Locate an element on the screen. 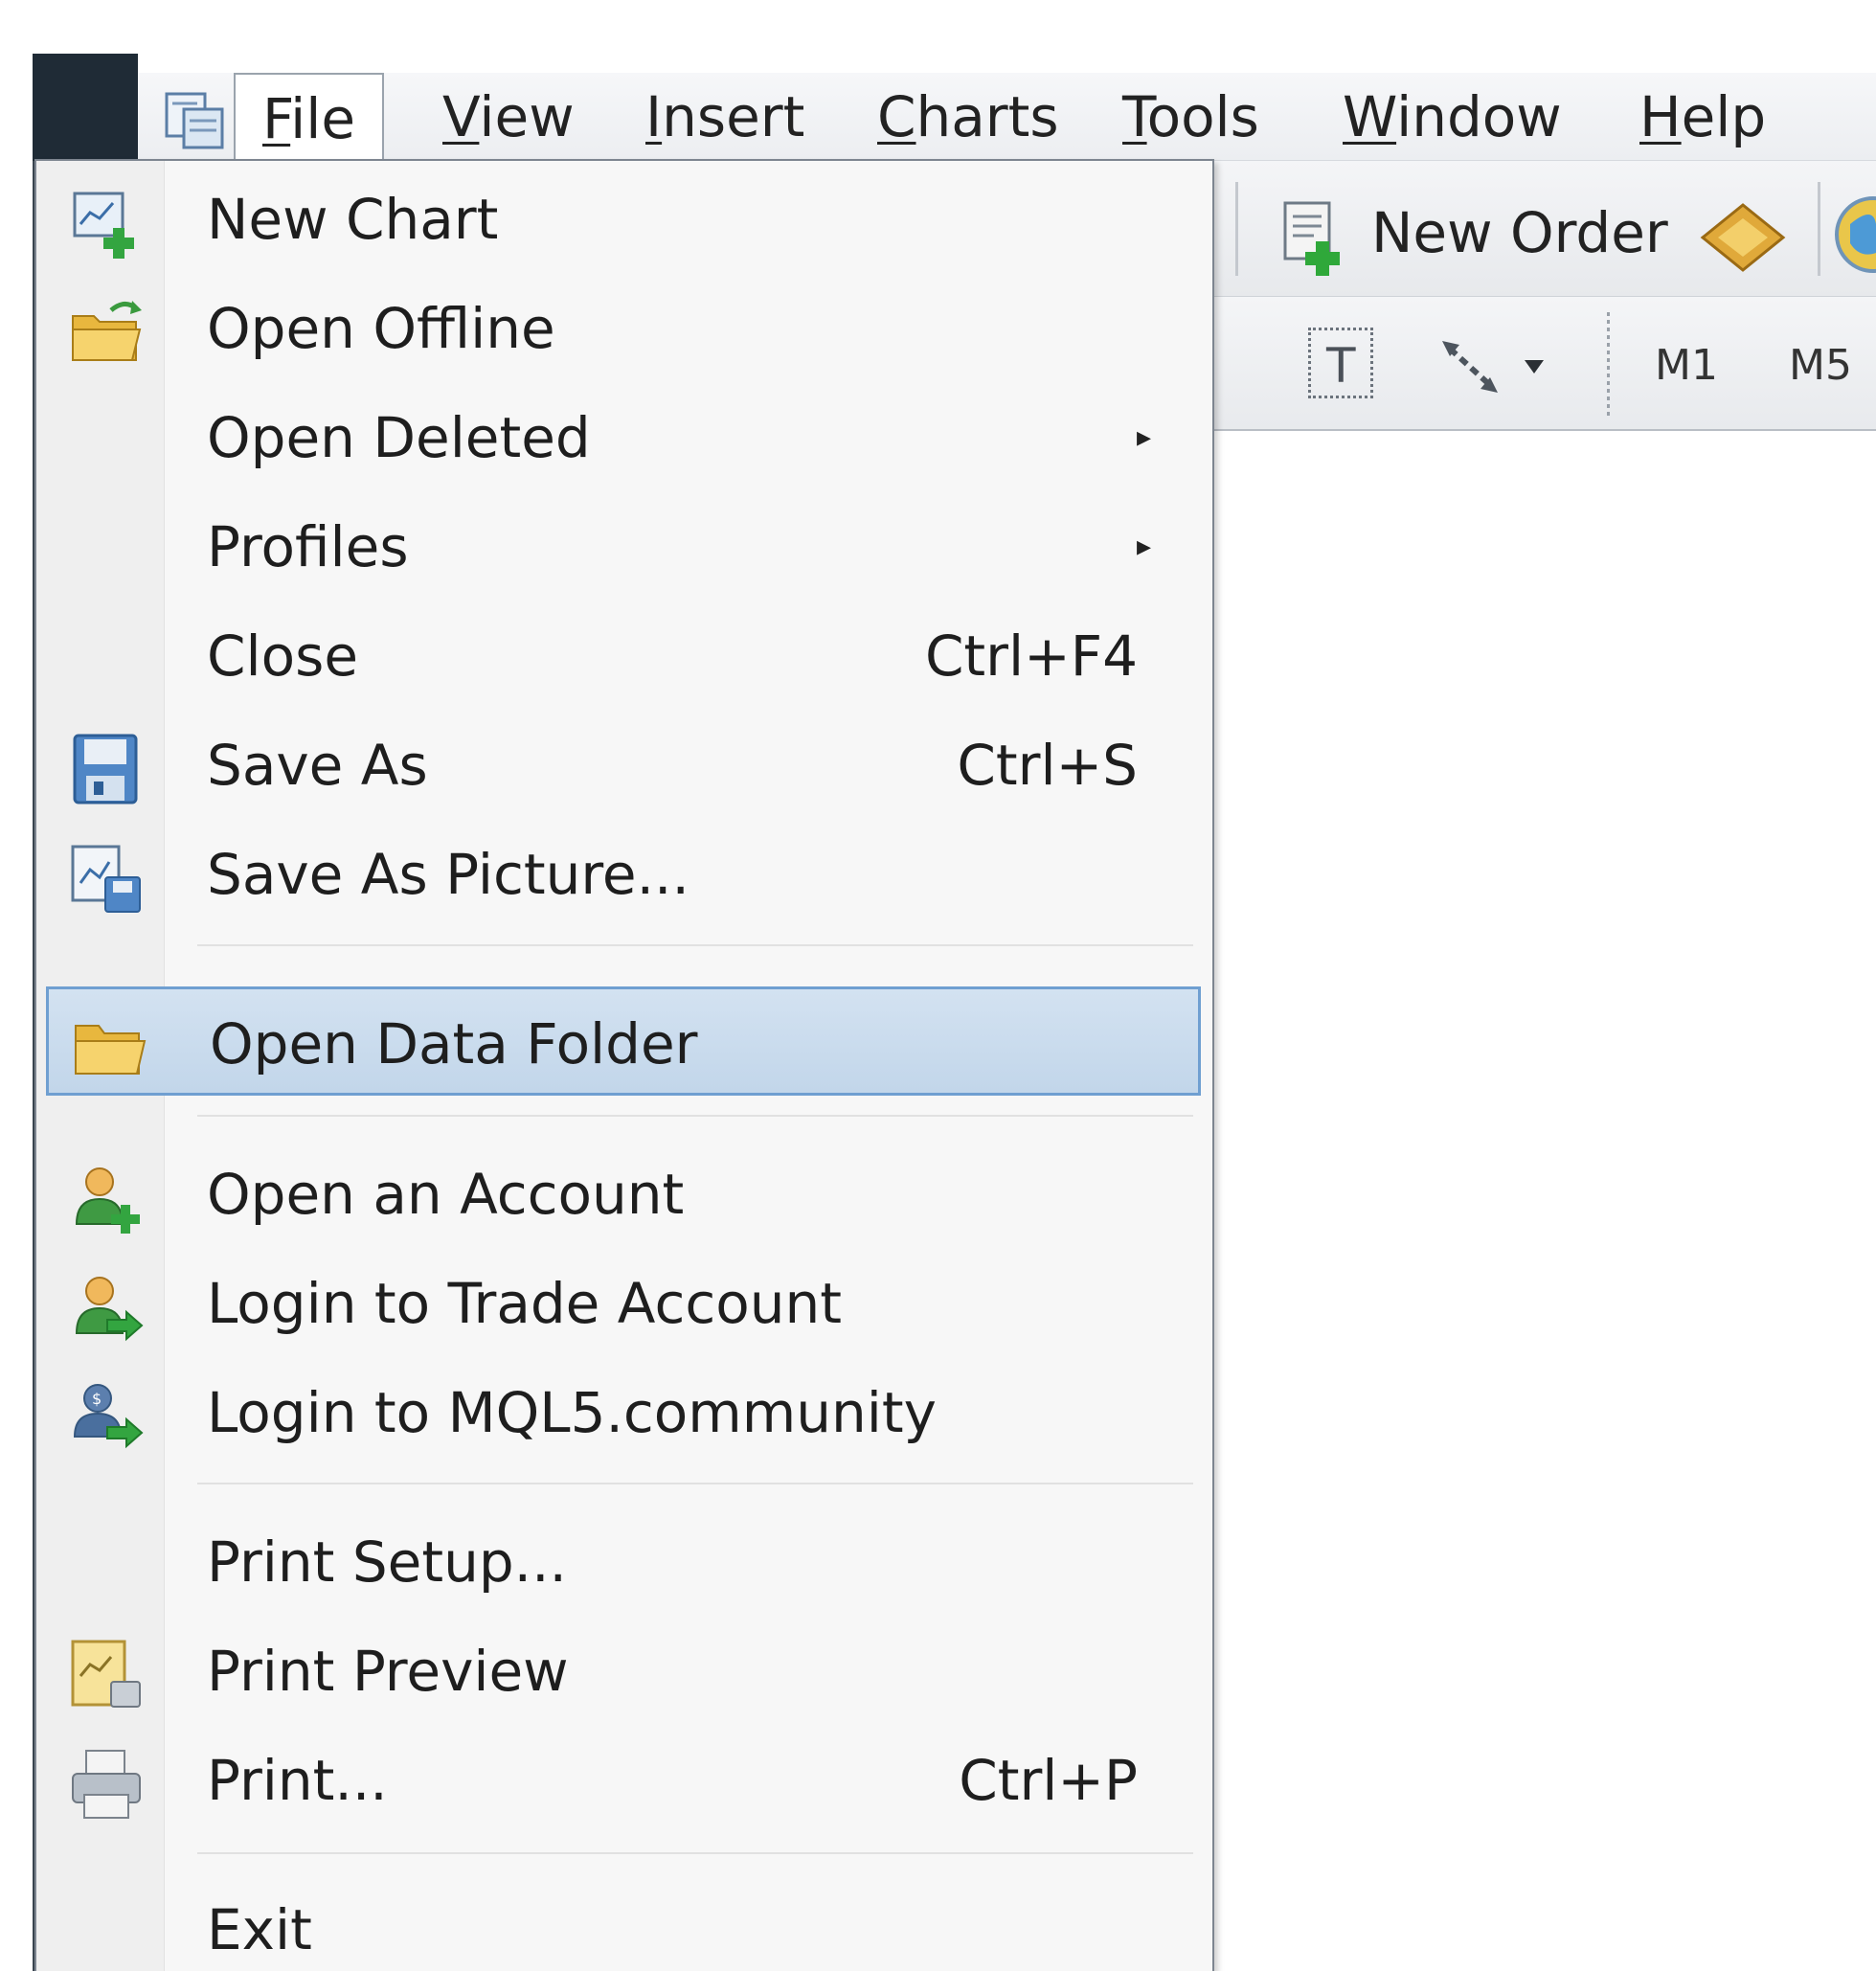 This screenshot has height=1971, width=1876. arrows-tool-dropdown is located at coordinates (1493, 364).